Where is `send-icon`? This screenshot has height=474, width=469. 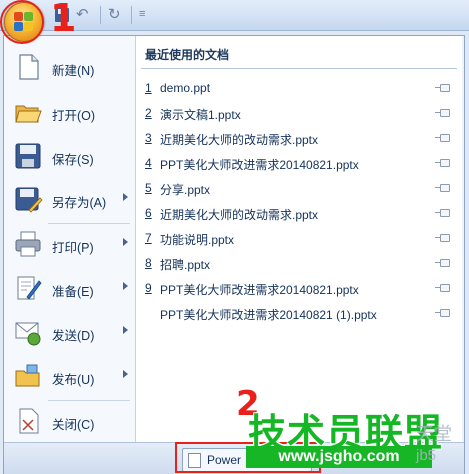
send-icon is located at coordinates (28, 334).